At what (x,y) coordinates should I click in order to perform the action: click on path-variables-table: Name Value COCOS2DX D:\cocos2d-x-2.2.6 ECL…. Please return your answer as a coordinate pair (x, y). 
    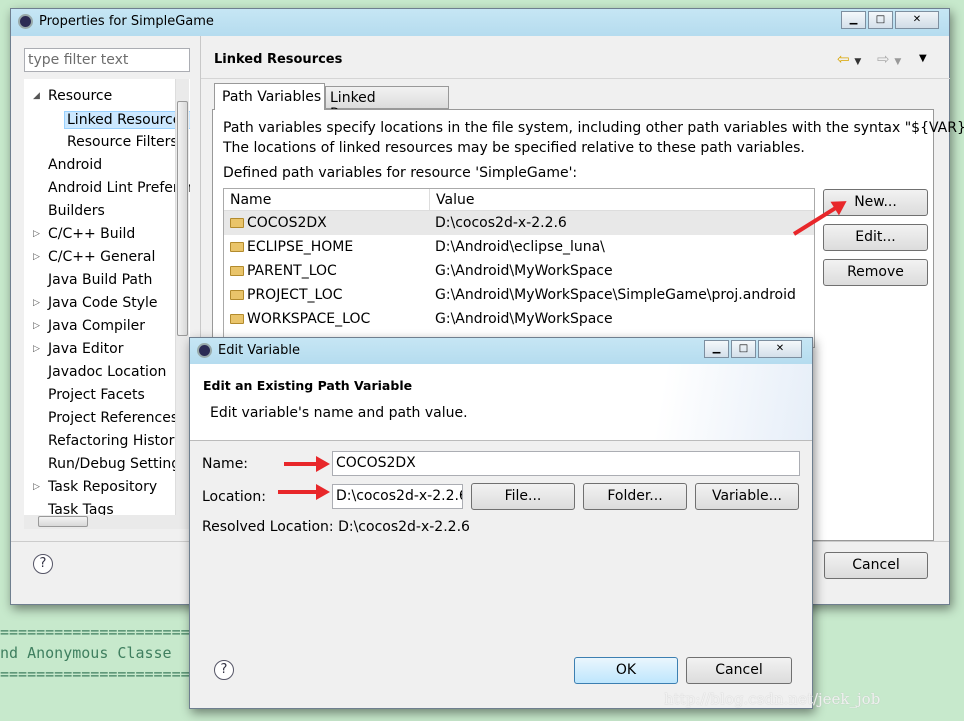
    Looking at the image, I should click on (519, 268).